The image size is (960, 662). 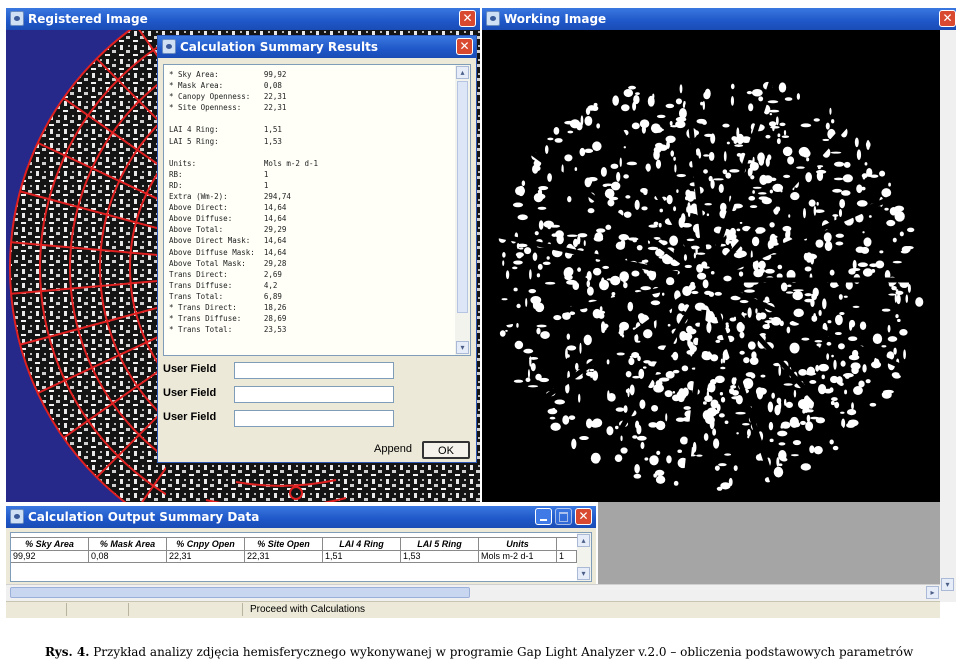 What do you see at coordinates (206, 544) in the screenshot?
I see `column-header: % Cnpy Open` at bounding box center [206, 544].